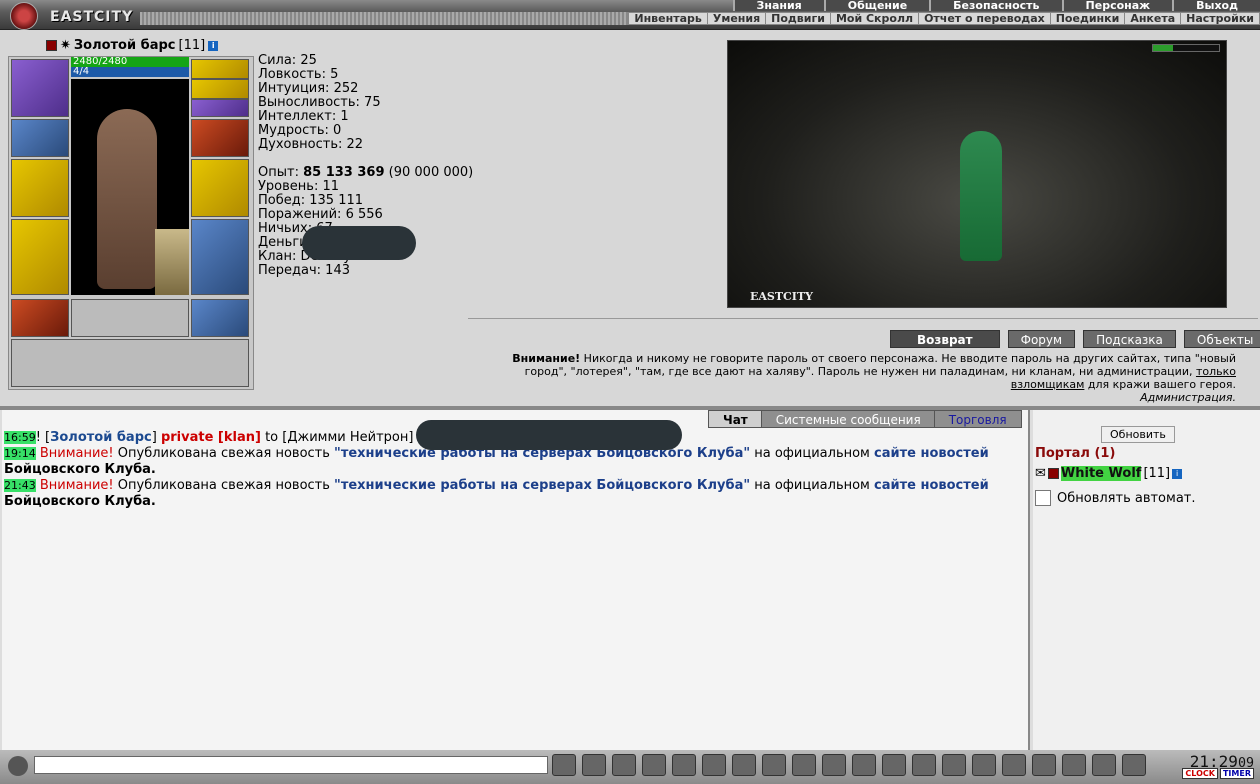 This screenshot has width=1260, height=784. Describe the element at coordinates (774, 765) in the screenshot. I see `smiles-icon` at that location.